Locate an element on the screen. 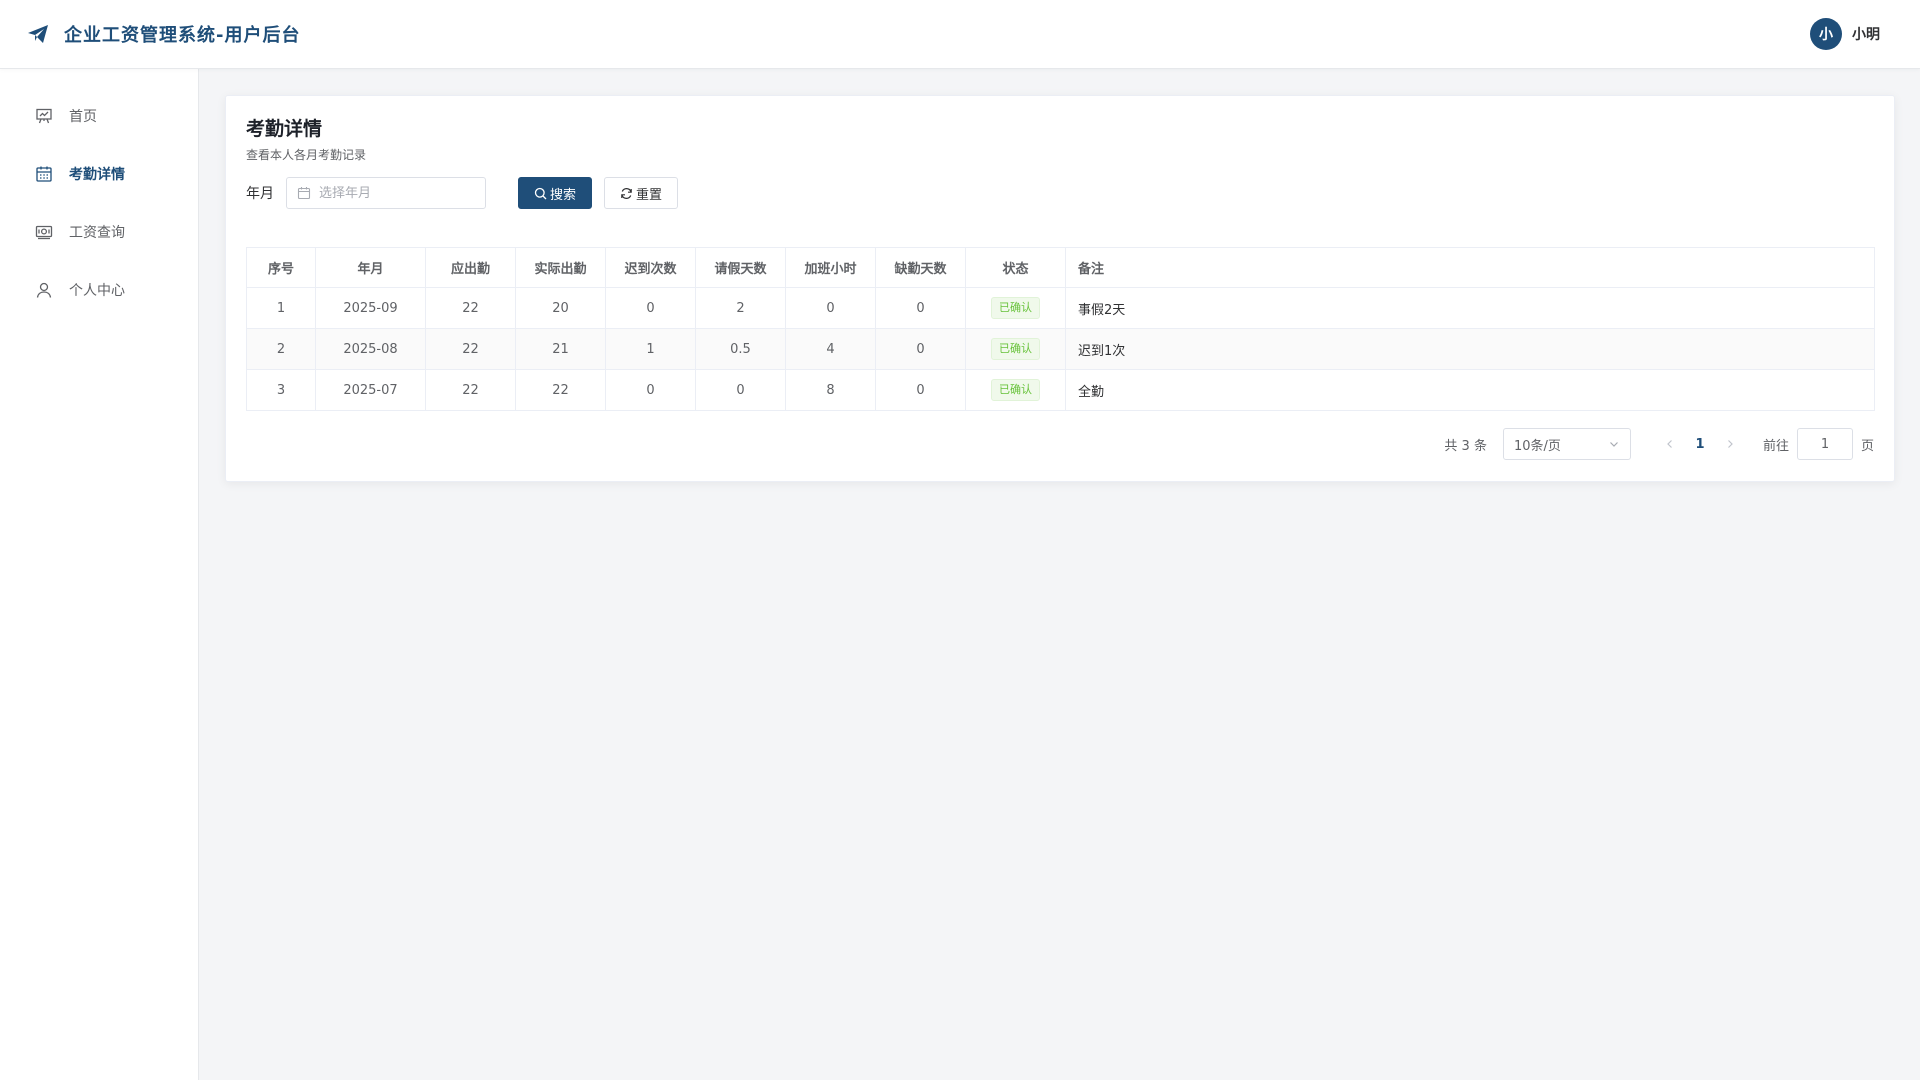  goto-page-input is located at coordinates (1824, 444).